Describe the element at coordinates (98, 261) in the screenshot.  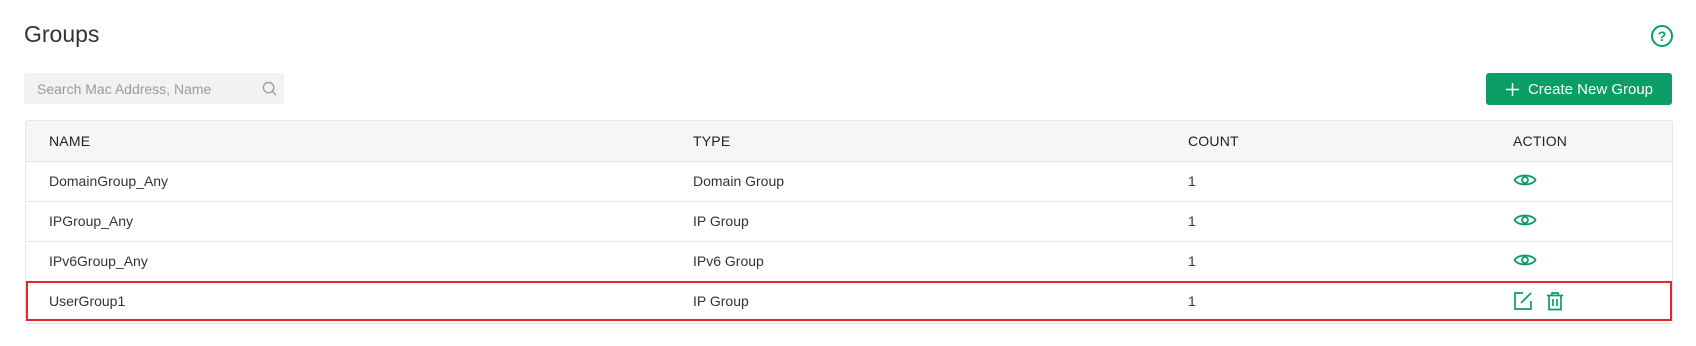
I see `cell-name: IPv6Group_Any` at that location.